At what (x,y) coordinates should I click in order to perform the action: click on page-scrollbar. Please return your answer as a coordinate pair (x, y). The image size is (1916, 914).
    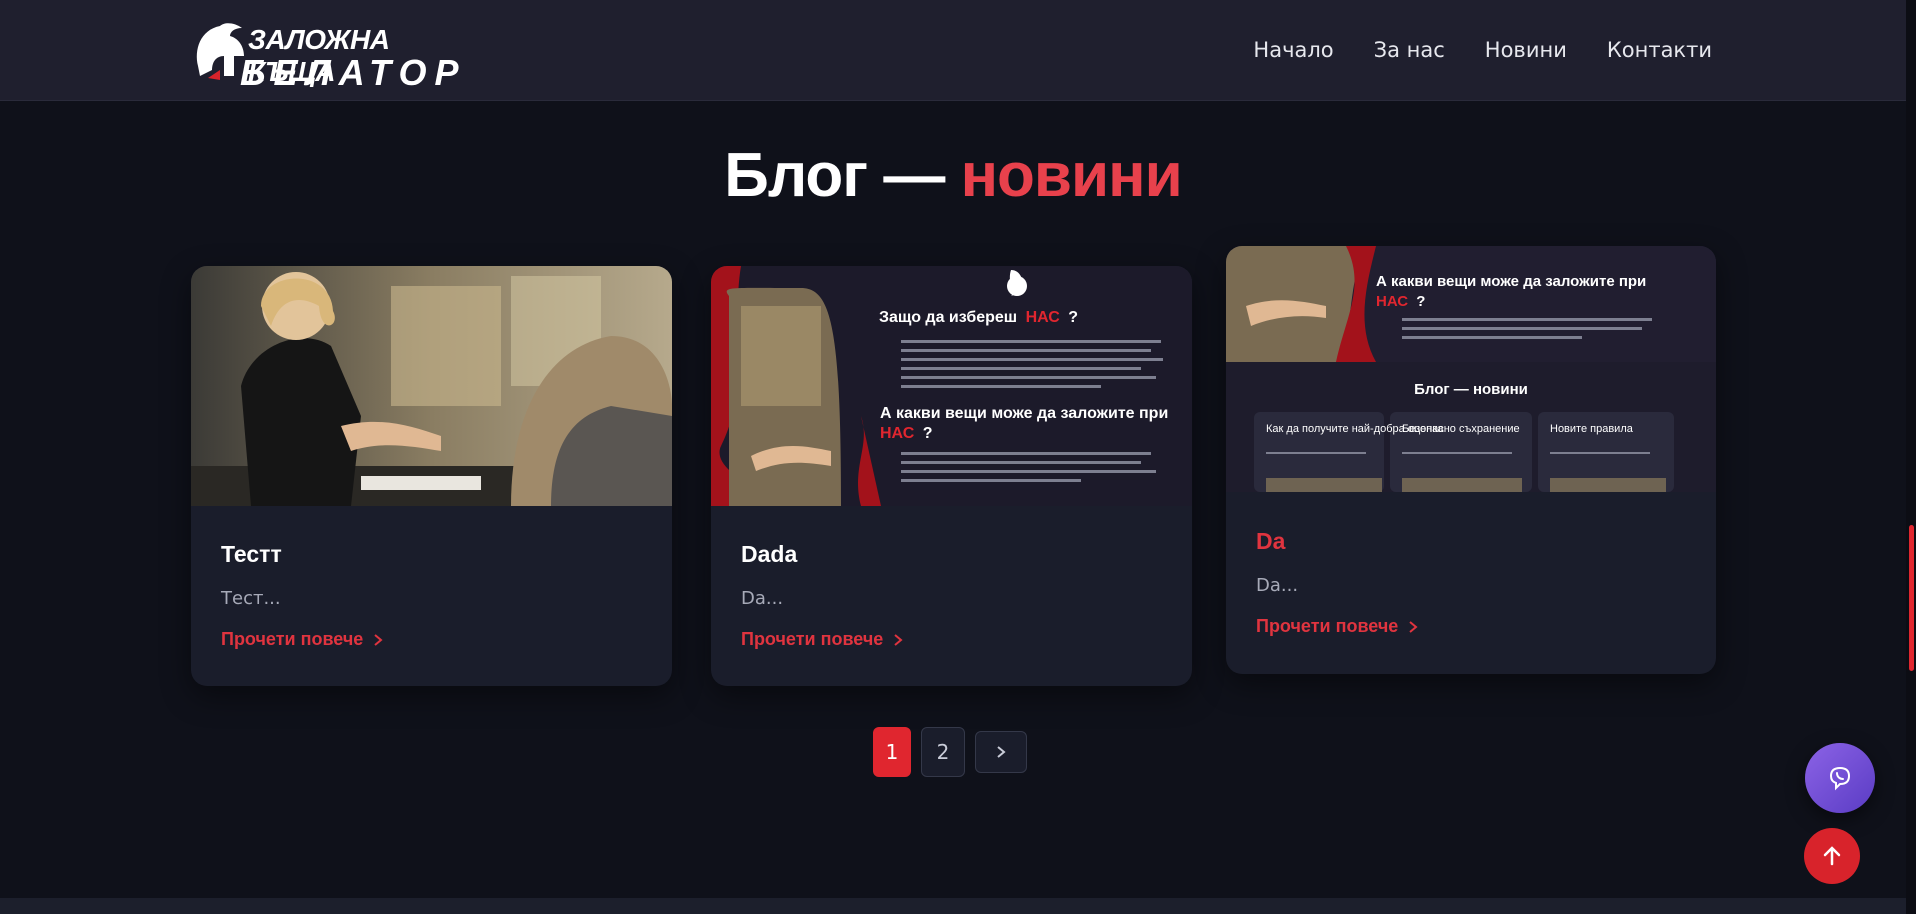
    Looking at the image, I should click on (1911, 457).